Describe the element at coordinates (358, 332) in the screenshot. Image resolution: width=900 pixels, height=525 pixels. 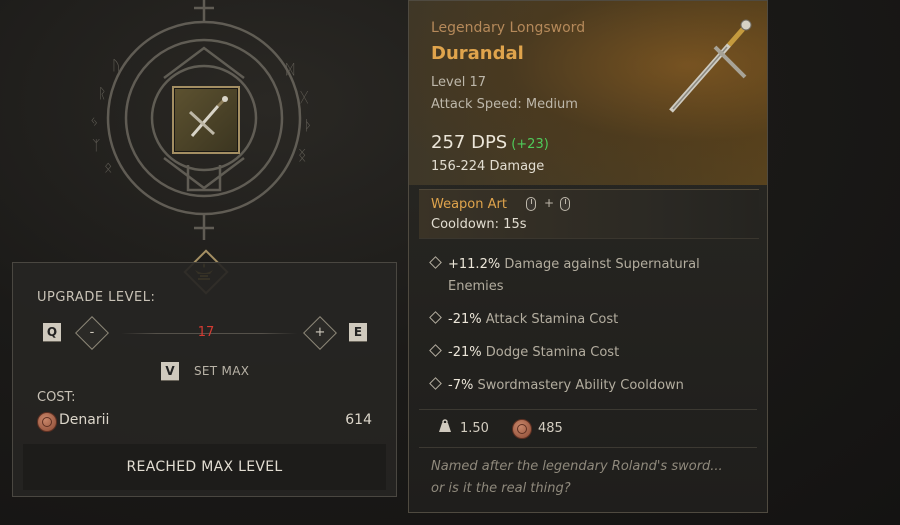
I see `key-e-hint: E` at that location.